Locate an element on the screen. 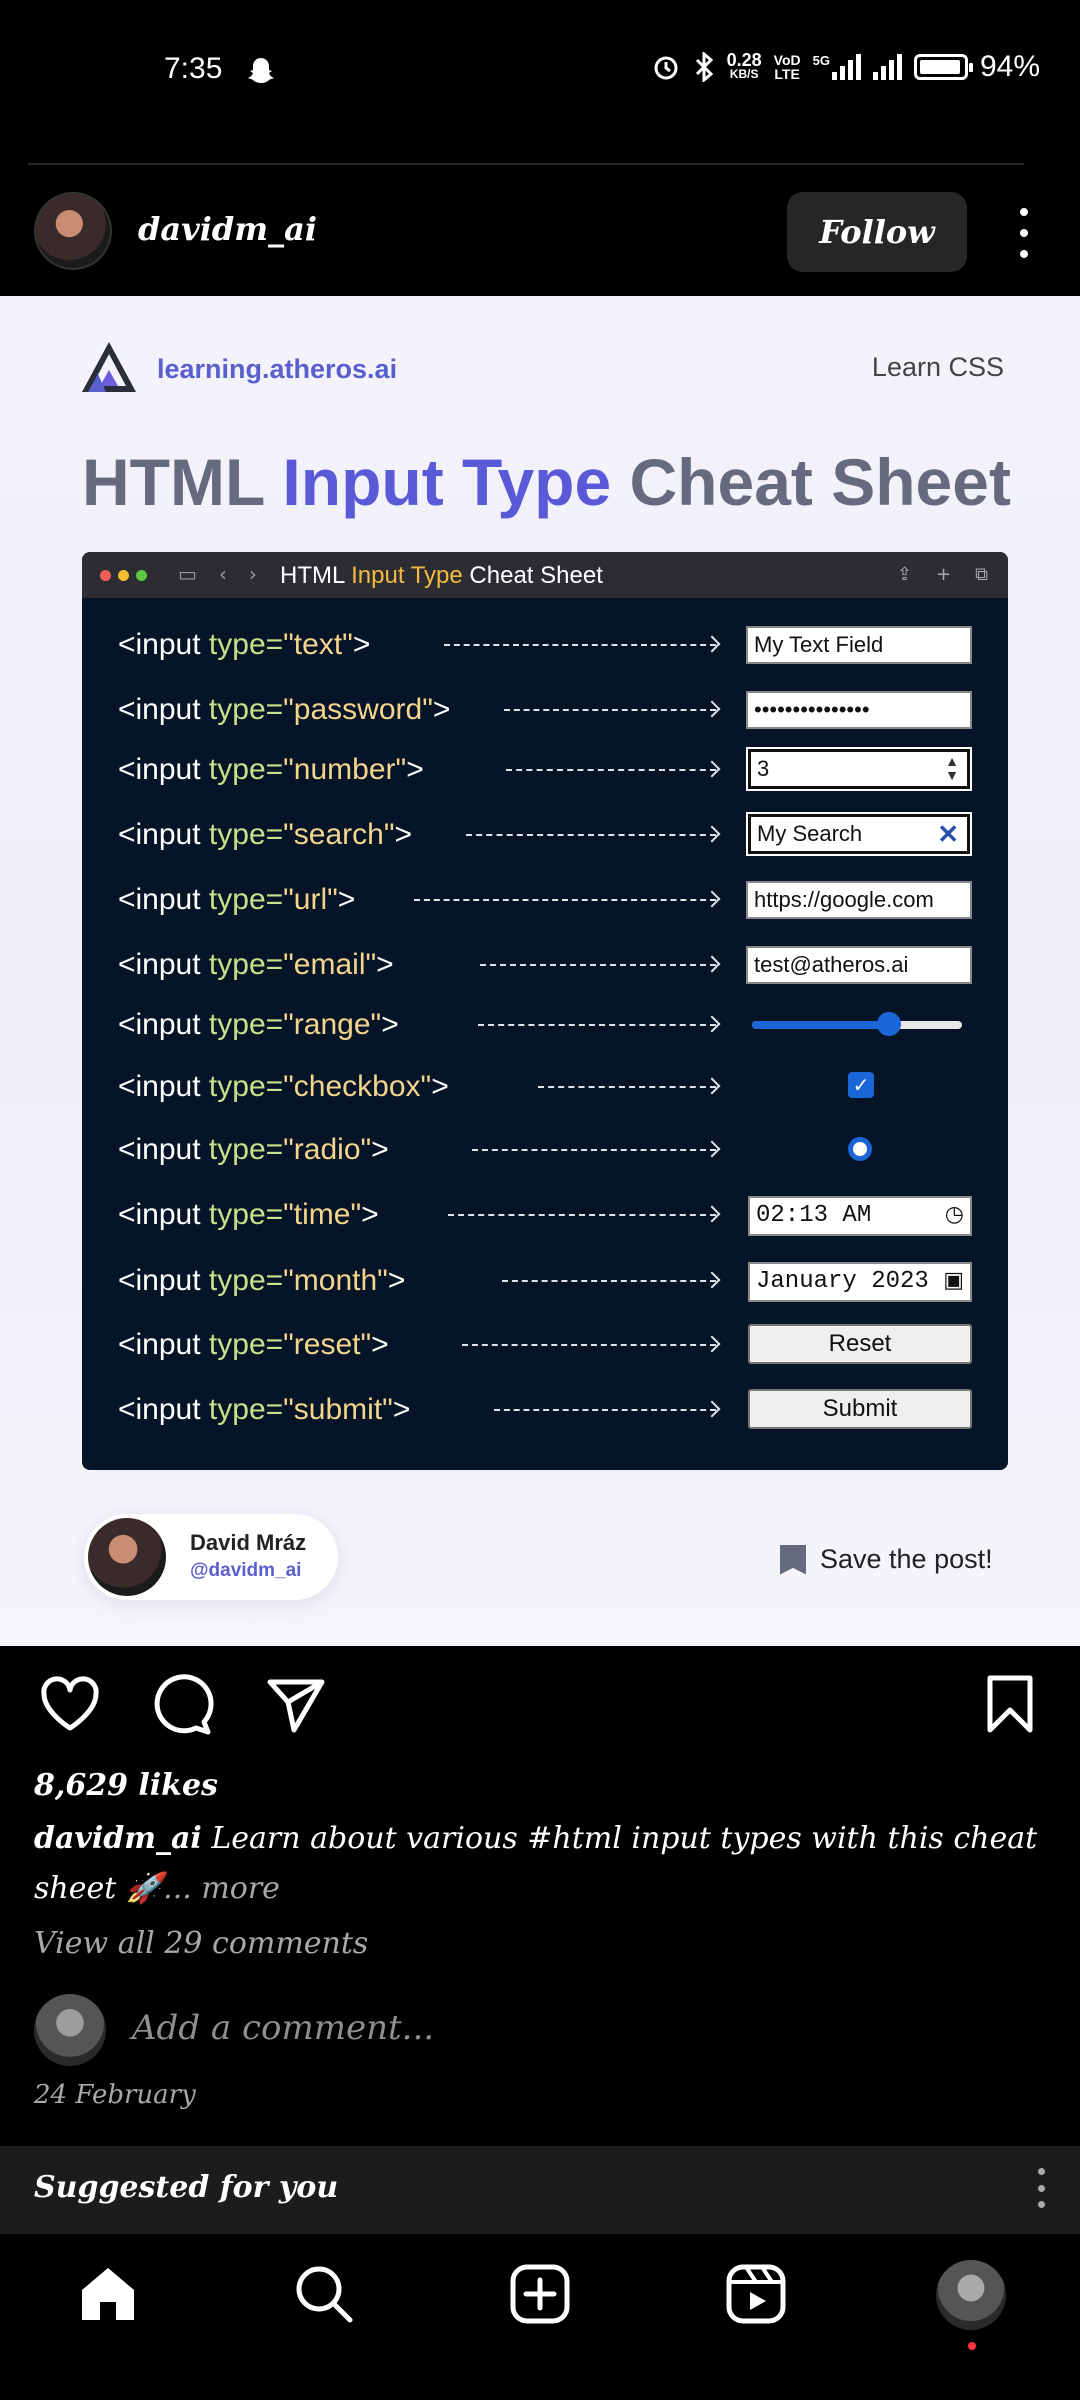 Image resolution: width=1080 pixels, height=2400 pixels. range-slider is located at coordinates (857, 1024).